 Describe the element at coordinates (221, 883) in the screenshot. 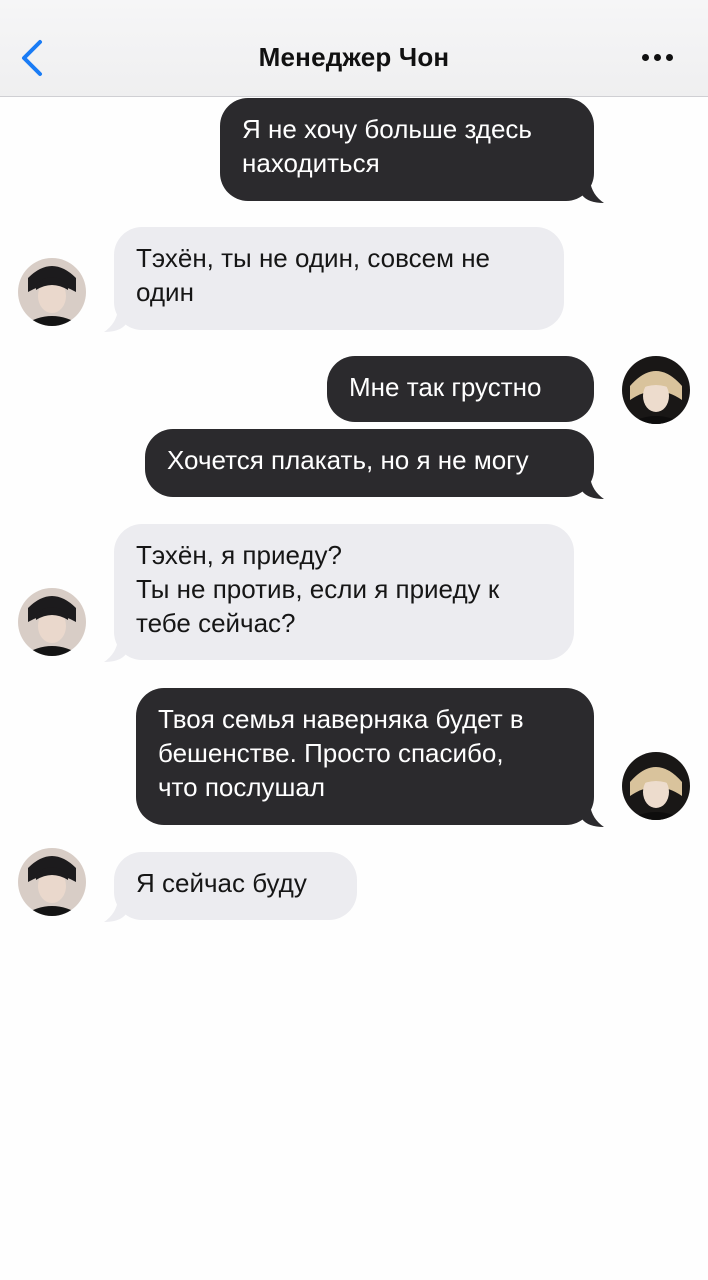

I see `message-text: Я сейчас буду` at that location.